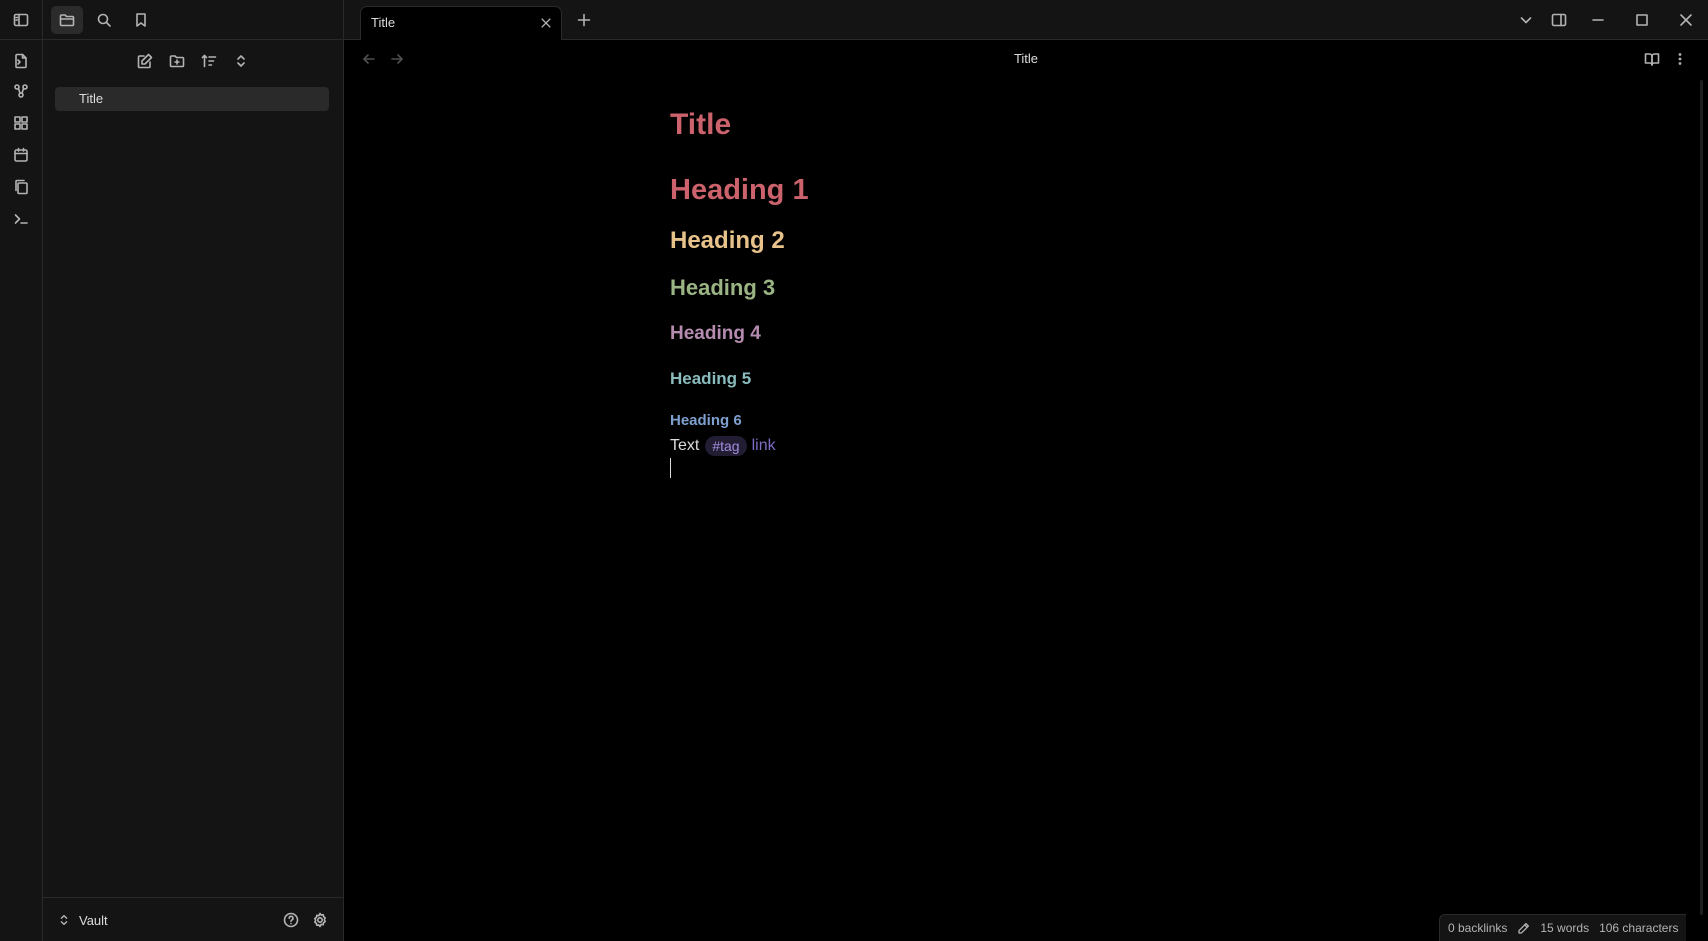  What do you see at coordinates (727, 240) in the screenshot?
I see `heading-2: Heading 2` at bounding box center [727, 240].